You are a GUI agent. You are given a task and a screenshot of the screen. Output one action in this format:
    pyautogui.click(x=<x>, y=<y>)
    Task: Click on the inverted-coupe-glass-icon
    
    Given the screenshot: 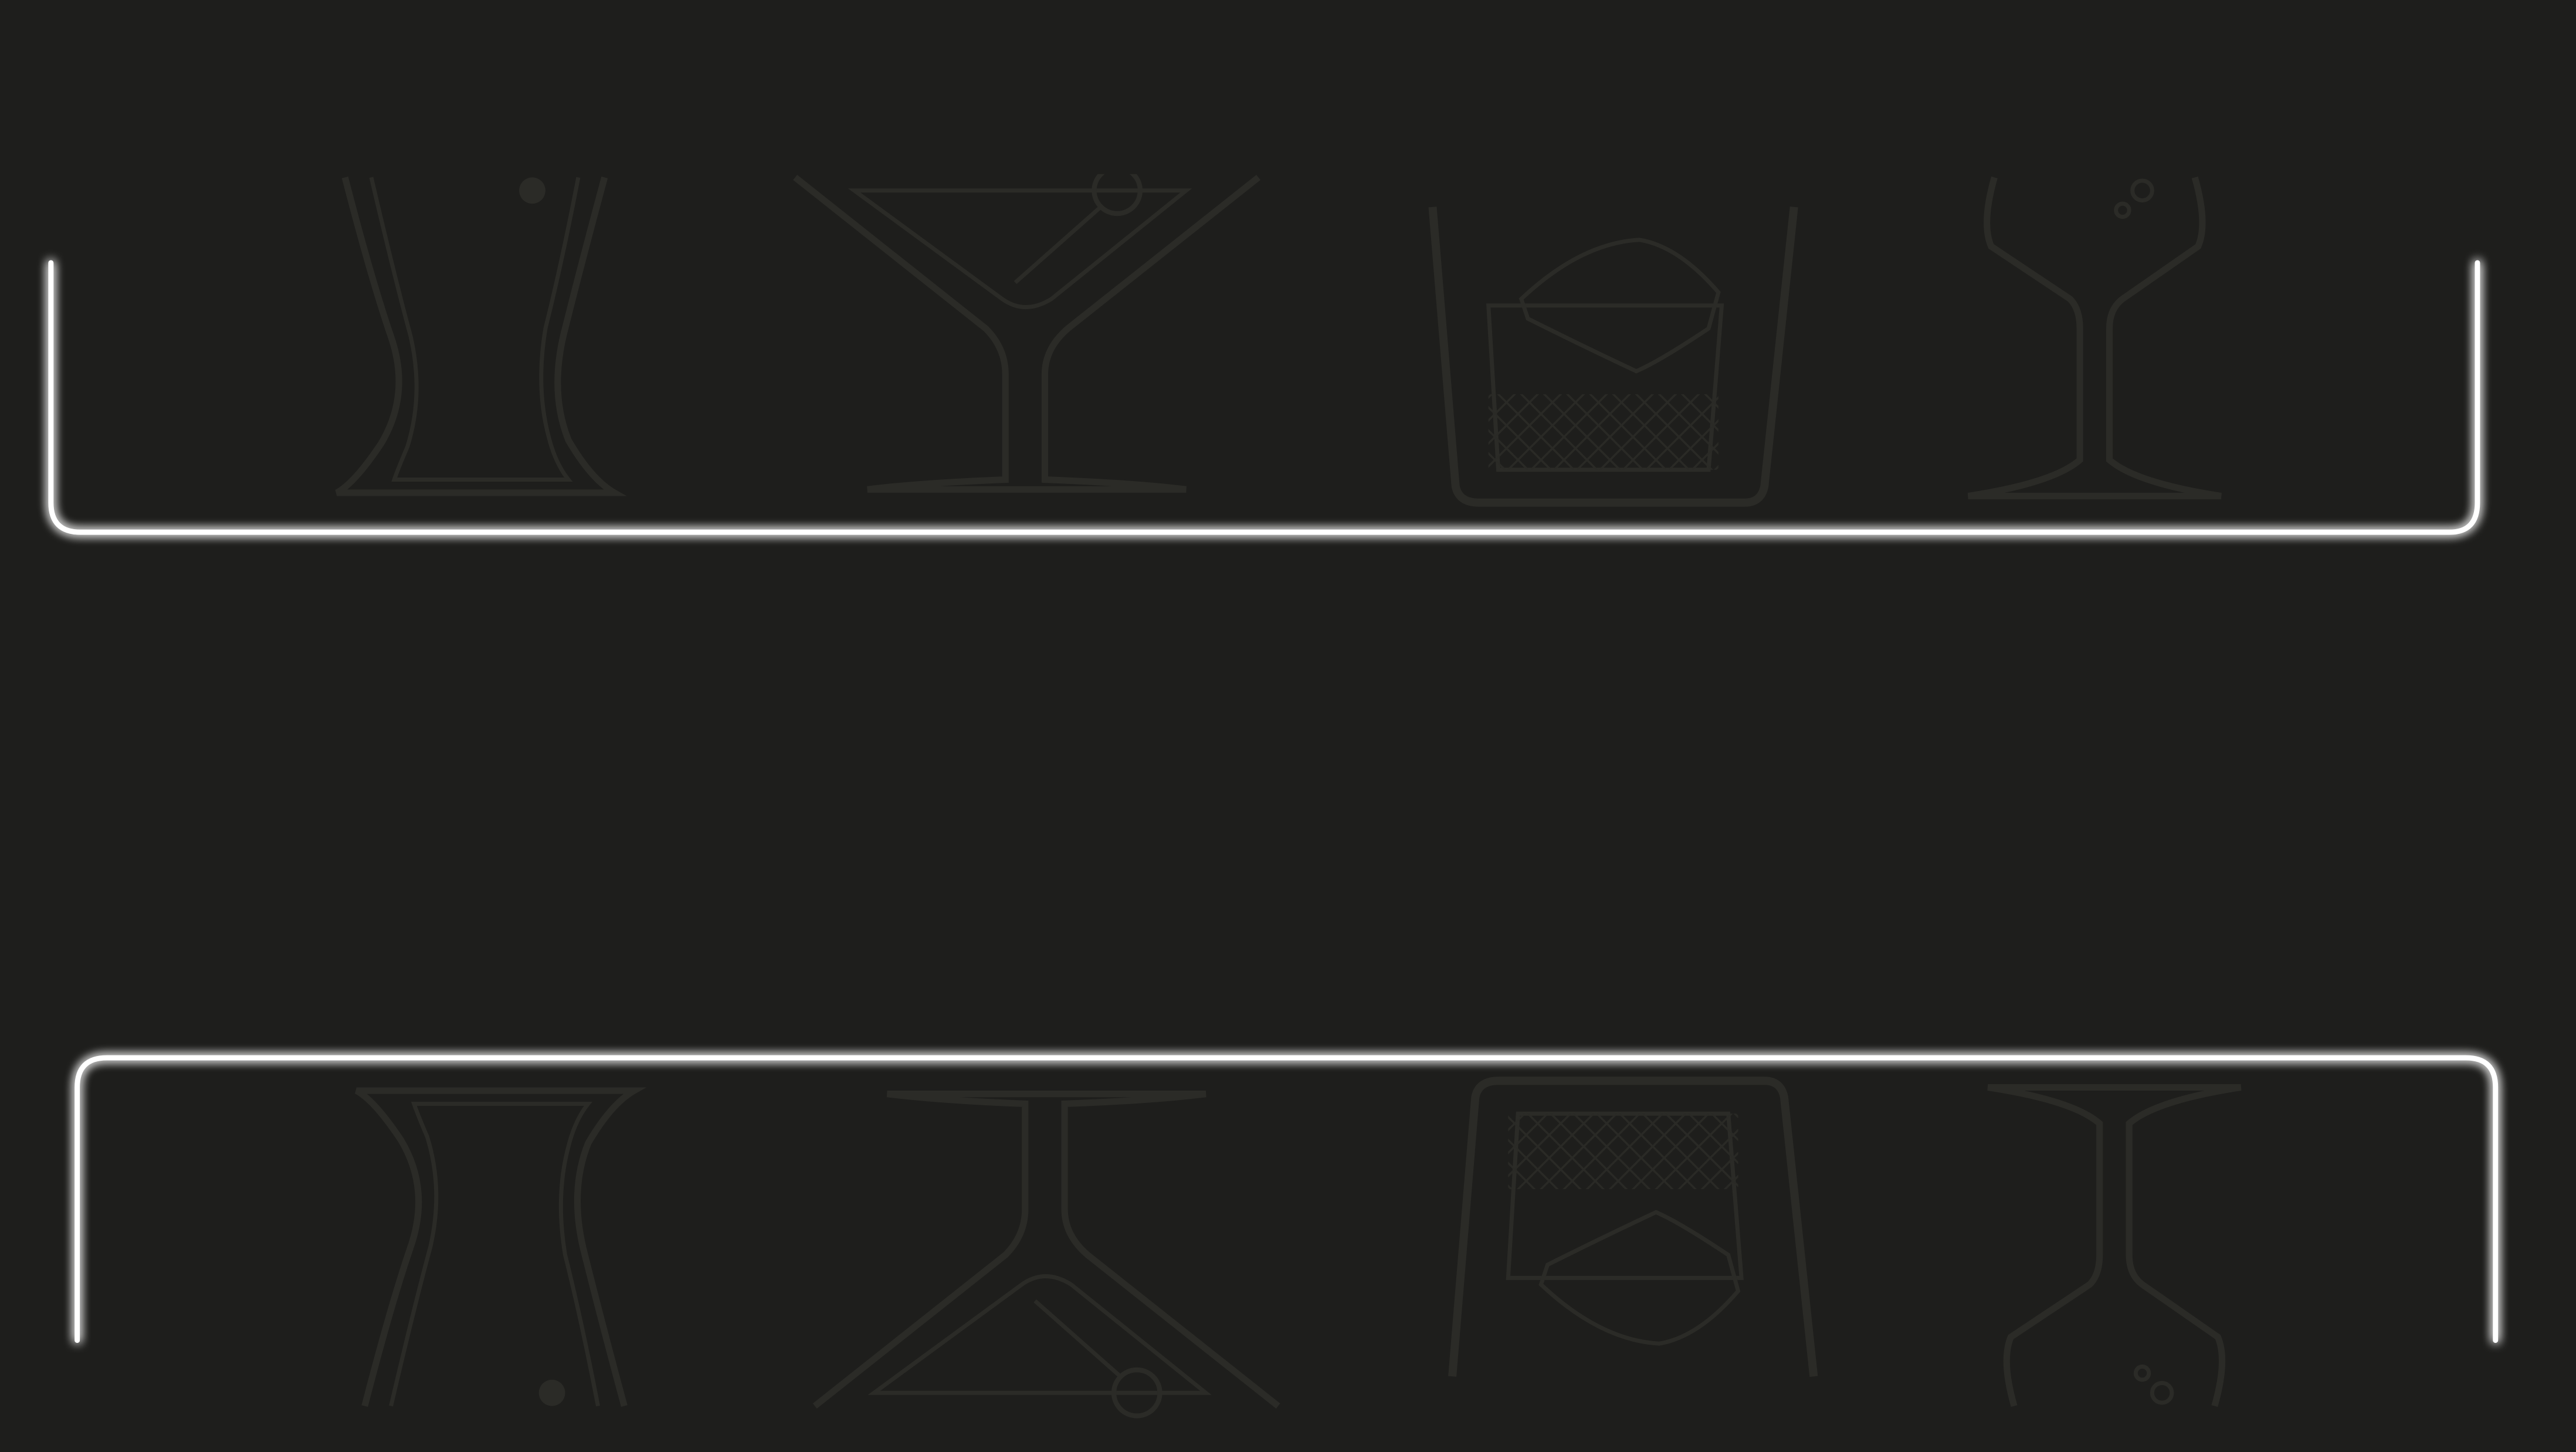 What is the action you would take?
    pyautogui.click(x=2114, y=1246)
    